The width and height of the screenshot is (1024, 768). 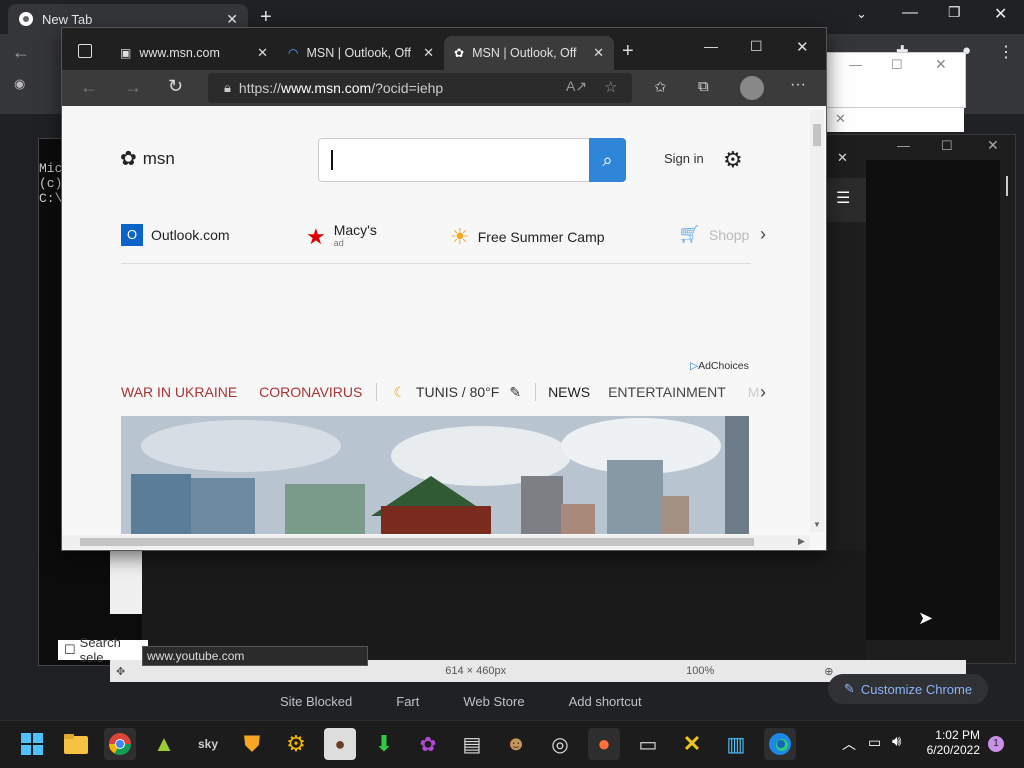 What do you see at coordinates (529, 53) in the screenshot?
I see `edge-tab-outlook-2: ✿ MSN | Outlook, Off ✕` at bounding box center [529, 53].